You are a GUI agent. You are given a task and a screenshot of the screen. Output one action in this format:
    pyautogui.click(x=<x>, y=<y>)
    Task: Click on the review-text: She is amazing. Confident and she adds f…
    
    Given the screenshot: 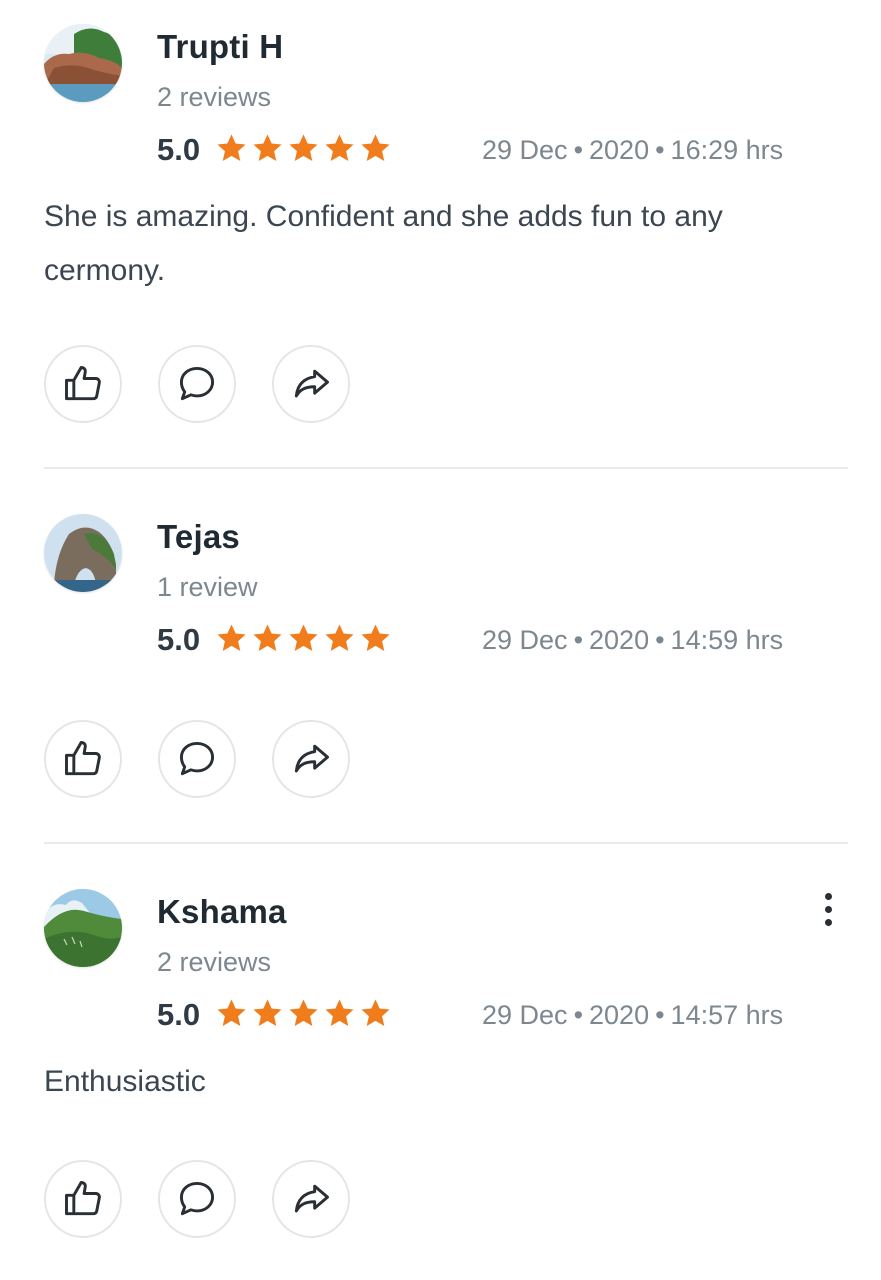 What is the action you would take?
    pyautogui.click(x=383, y=243)
    